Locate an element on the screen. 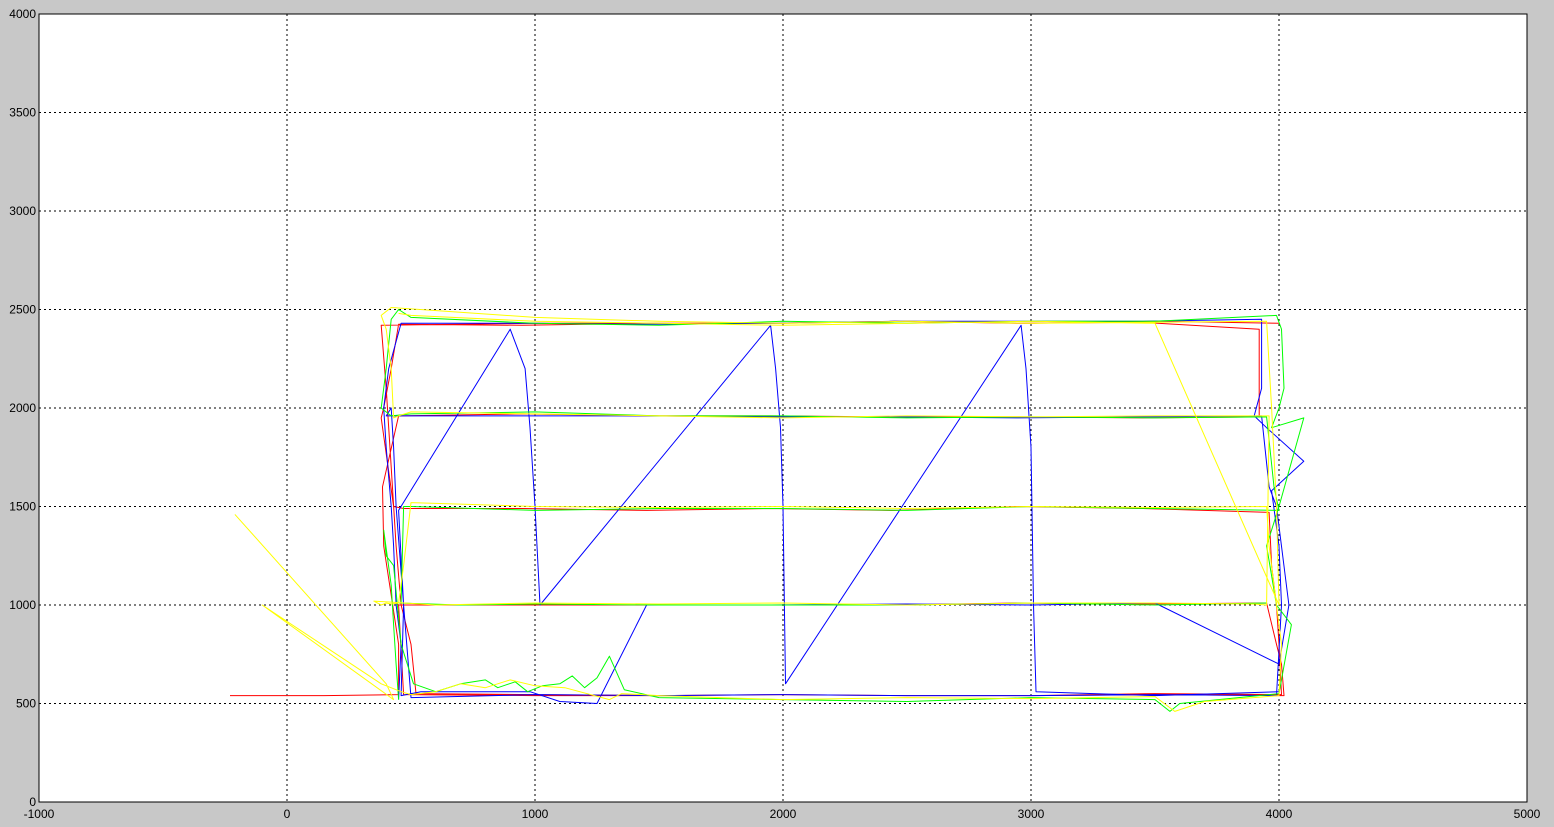 The width and height of the screenshot is (1554, 827). y-tick-label: 2000 is located at coordinates (22, 408).